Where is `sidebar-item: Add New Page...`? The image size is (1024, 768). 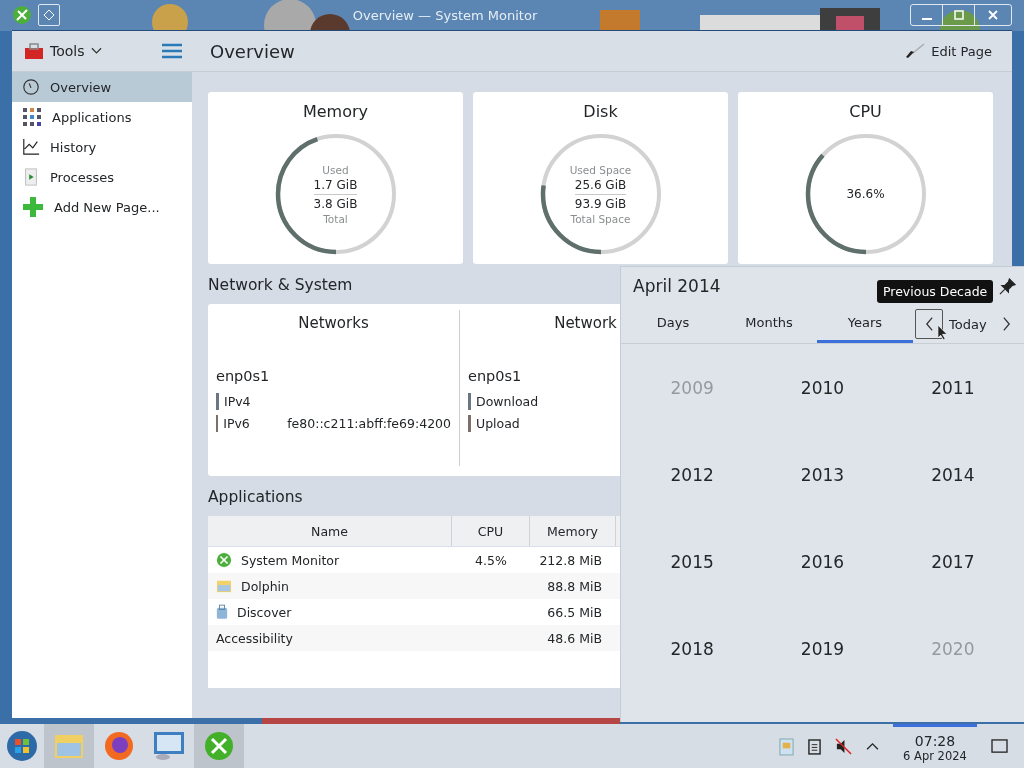
sidebar-item: Add New Page... is located at coordinates (102, 207).